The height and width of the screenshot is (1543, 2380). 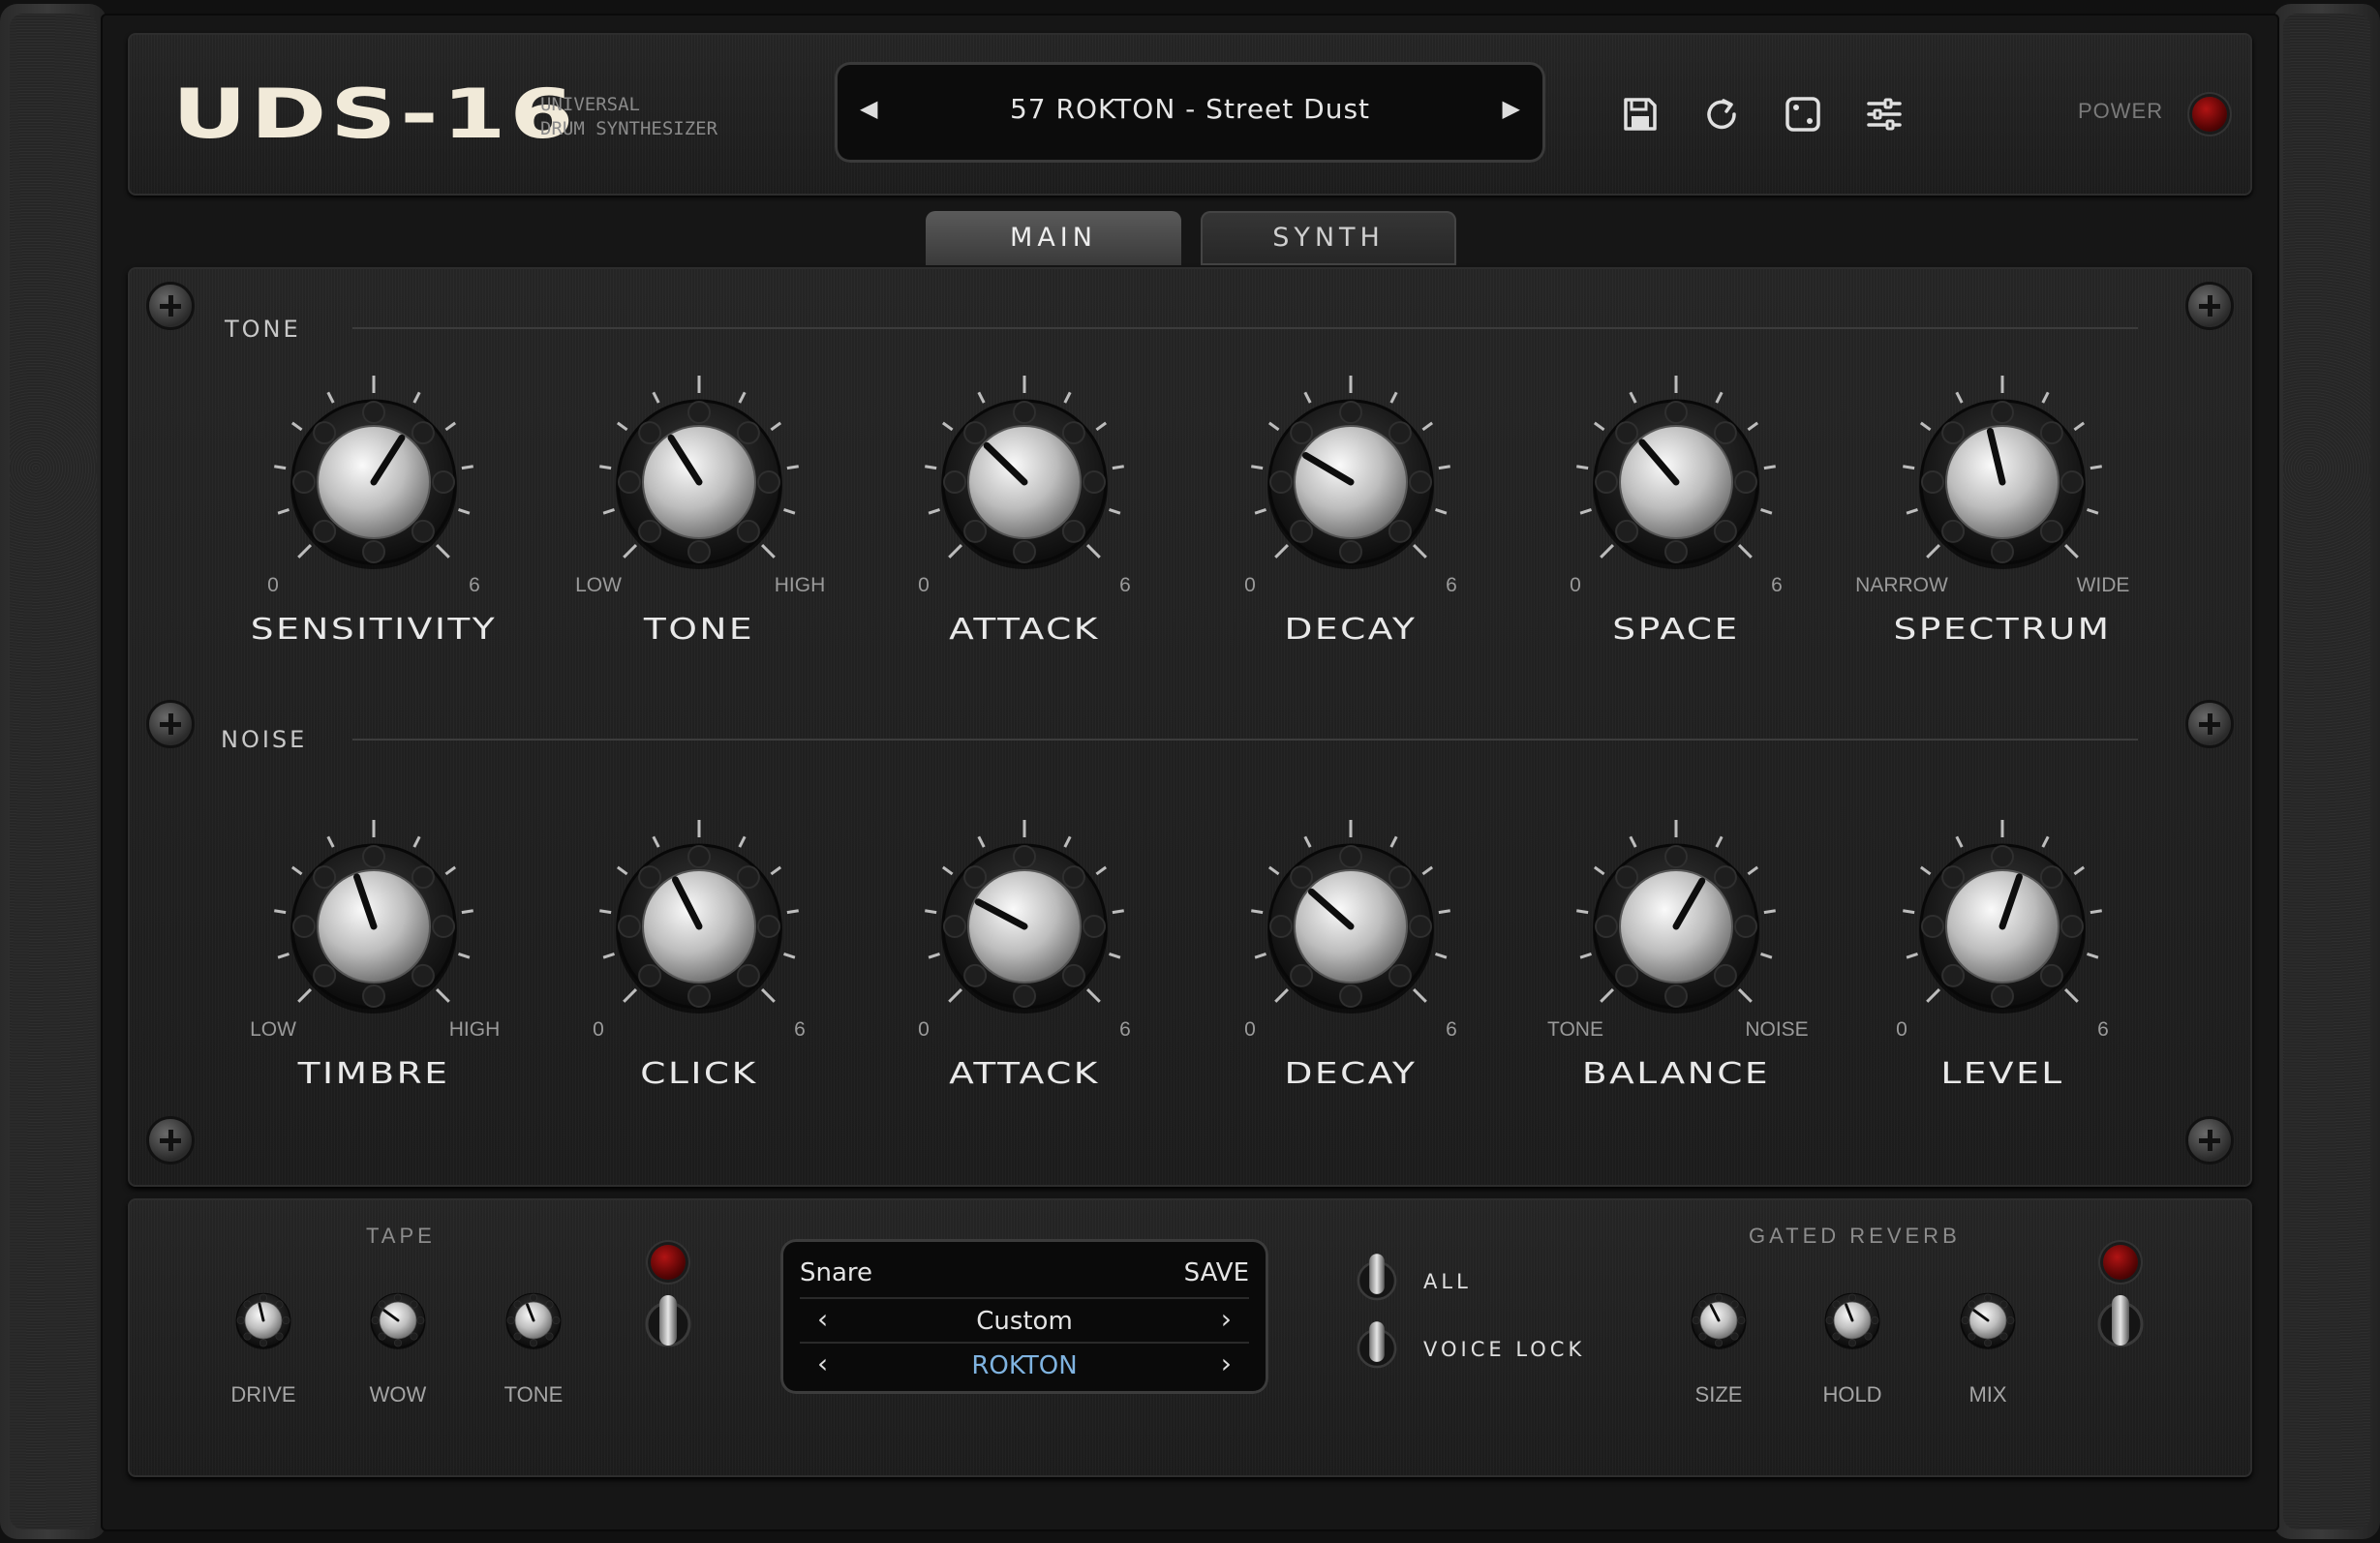 What do you see at coordinates (869, 108) in the screenshot?
I see `preset-prev-button: ◀` at bounding box center [869, 108].